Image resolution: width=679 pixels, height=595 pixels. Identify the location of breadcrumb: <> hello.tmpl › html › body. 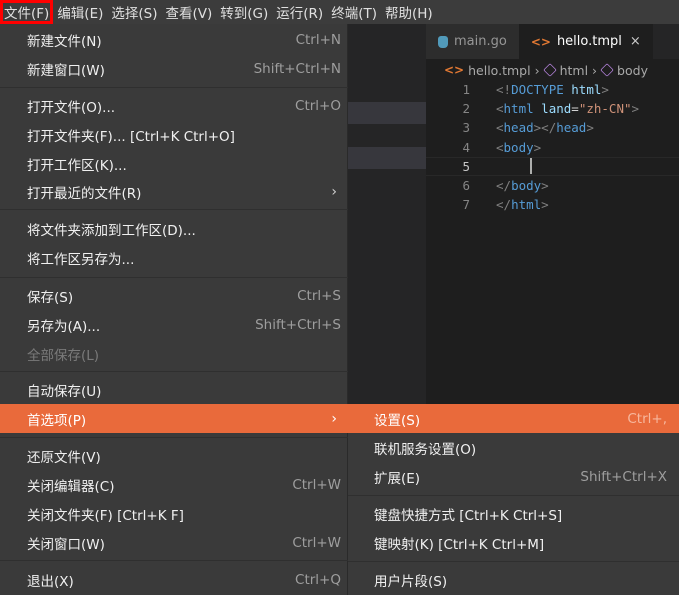
(552, 70).